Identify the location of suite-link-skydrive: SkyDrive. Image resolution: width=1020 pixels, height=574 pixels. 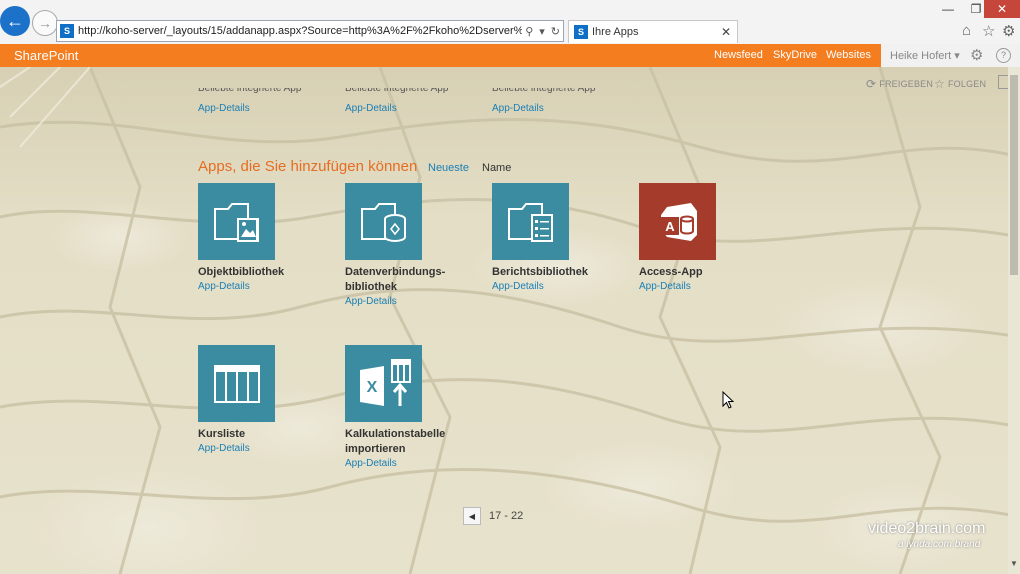
(795, 55).